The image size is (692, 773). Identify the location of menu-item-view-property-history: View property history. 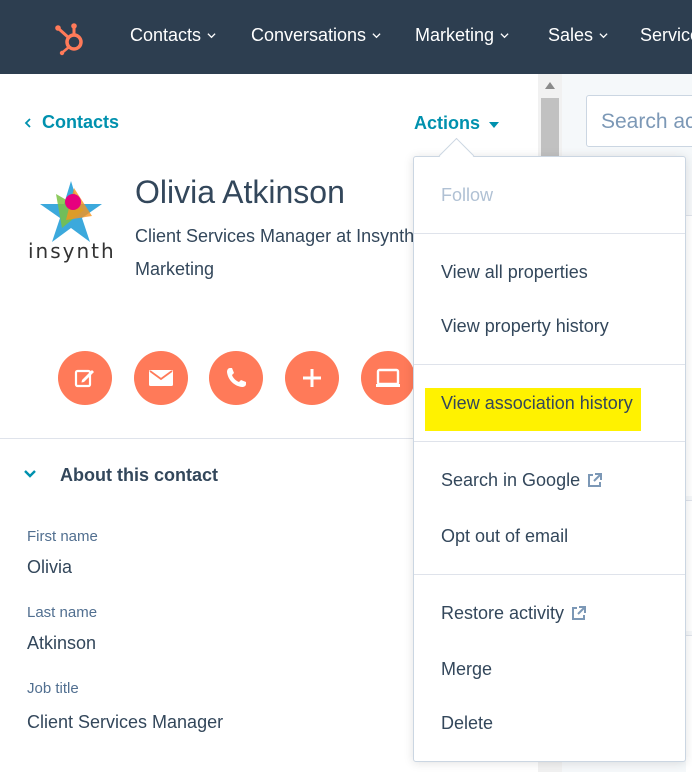
(525, 326).